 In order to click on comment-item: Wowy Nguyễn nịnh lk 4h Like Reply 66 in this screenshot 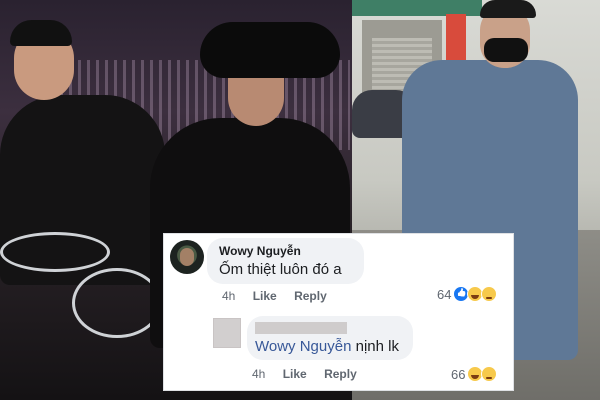, I will do `click(338, 353)`.